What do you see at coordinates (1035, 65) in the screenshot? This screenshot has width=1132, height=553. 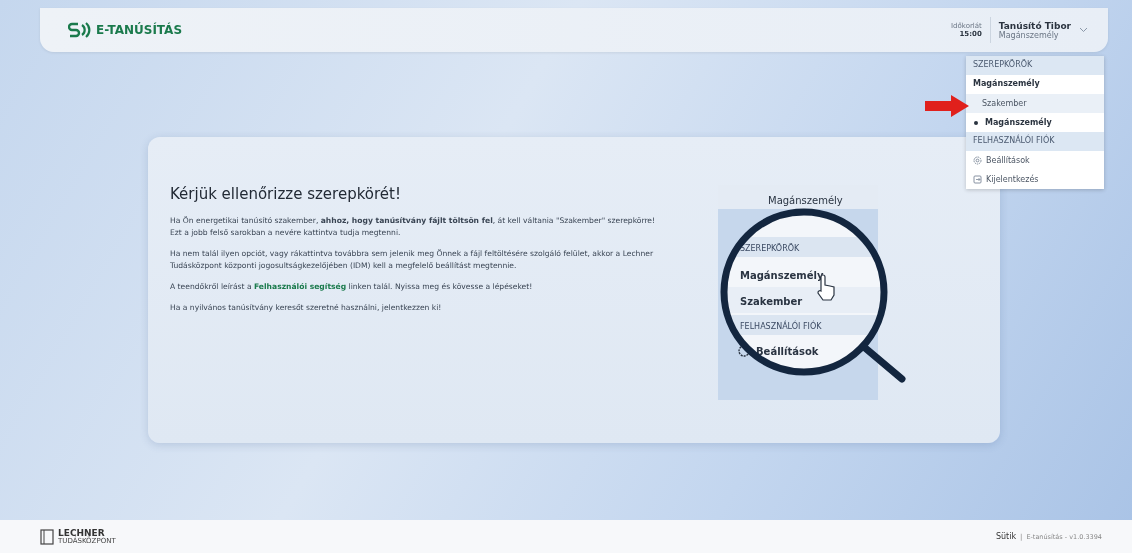 I see `menu-section-header: SZEREPKÖRÖK` at bounding box center [1035, 65].